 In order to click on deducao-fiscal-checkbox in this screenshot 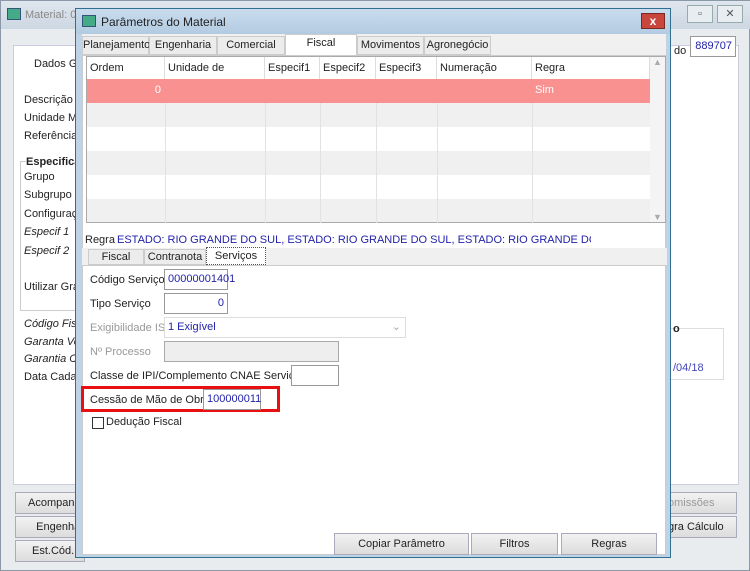, I will do `click(98, 423)`.